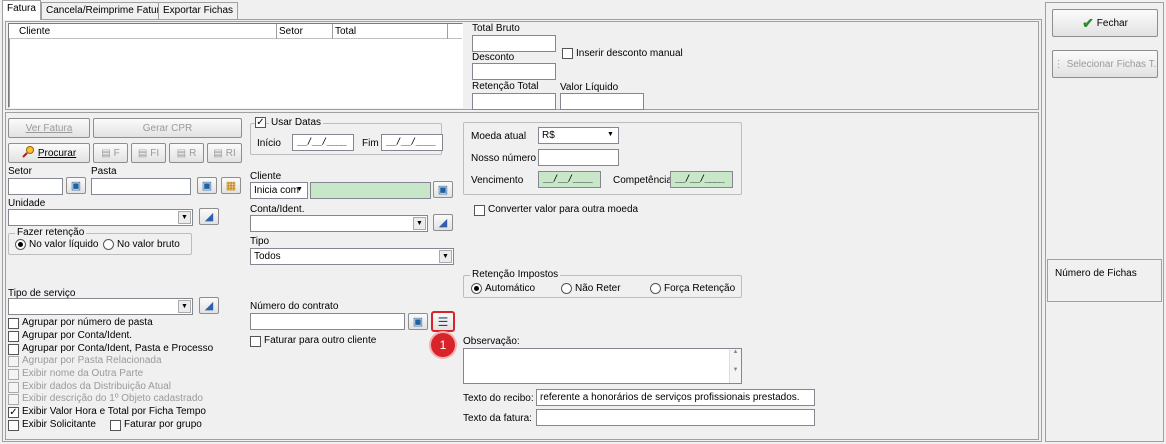  I want to click on cliente-label: Cliente, so click(266, 176).